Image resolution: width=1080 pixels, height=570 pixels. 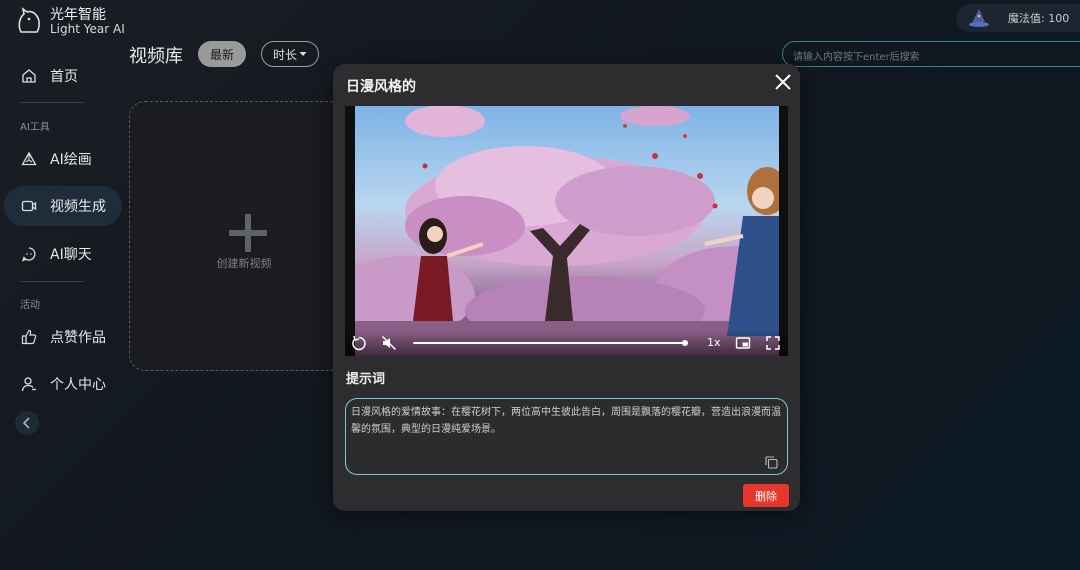 I want to click on video-progress-bar, so click(x=550, y=343).